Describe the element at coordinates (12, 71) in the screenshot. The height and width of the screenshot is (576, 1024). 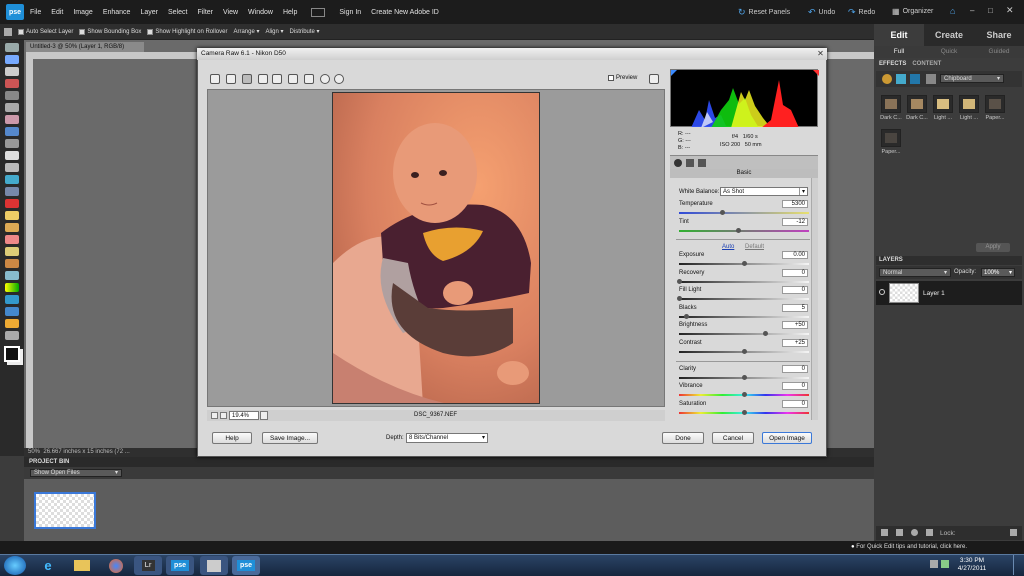
I see `hand-tool-icon` at that location.